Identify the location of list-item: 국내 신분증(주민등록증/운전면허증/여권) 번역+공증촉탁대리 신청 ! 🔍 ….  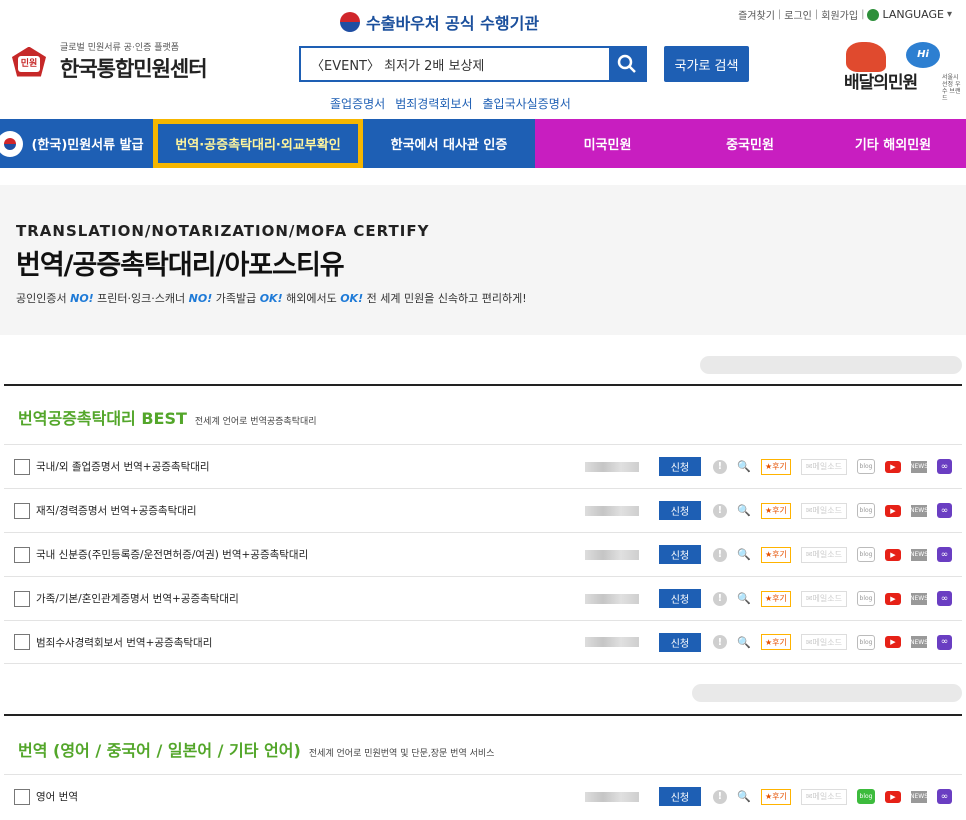
(483, 554).